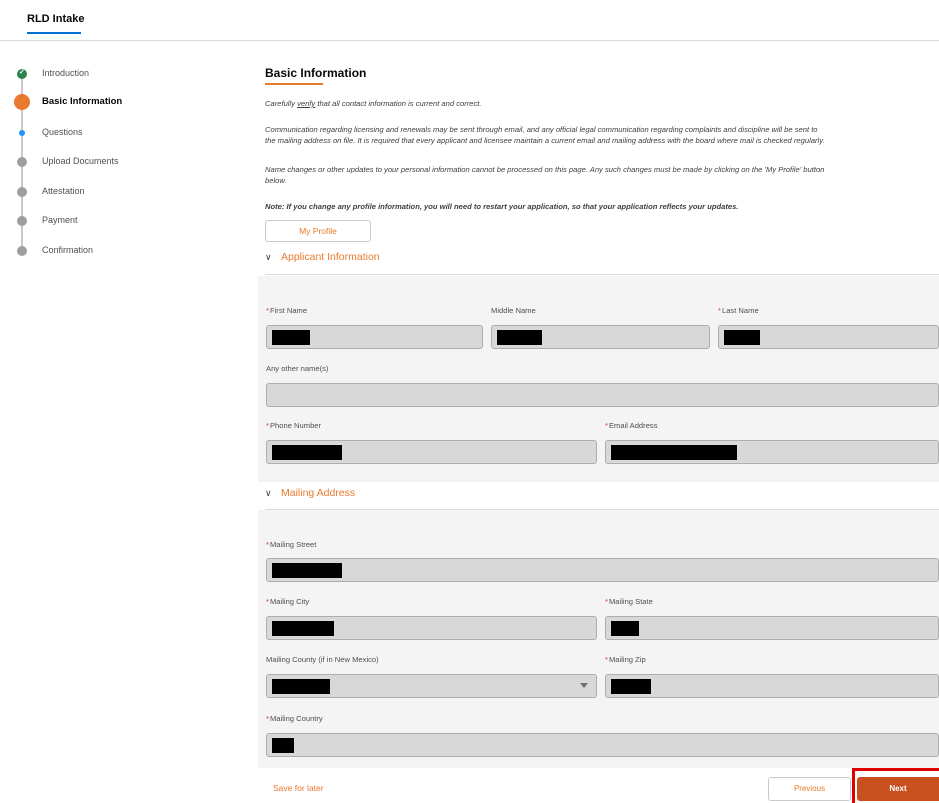 Image resolution: width=939 pixels, height=803 pixels. I want to click on mailing-city-label: *Mailing City, so click(288, 601).